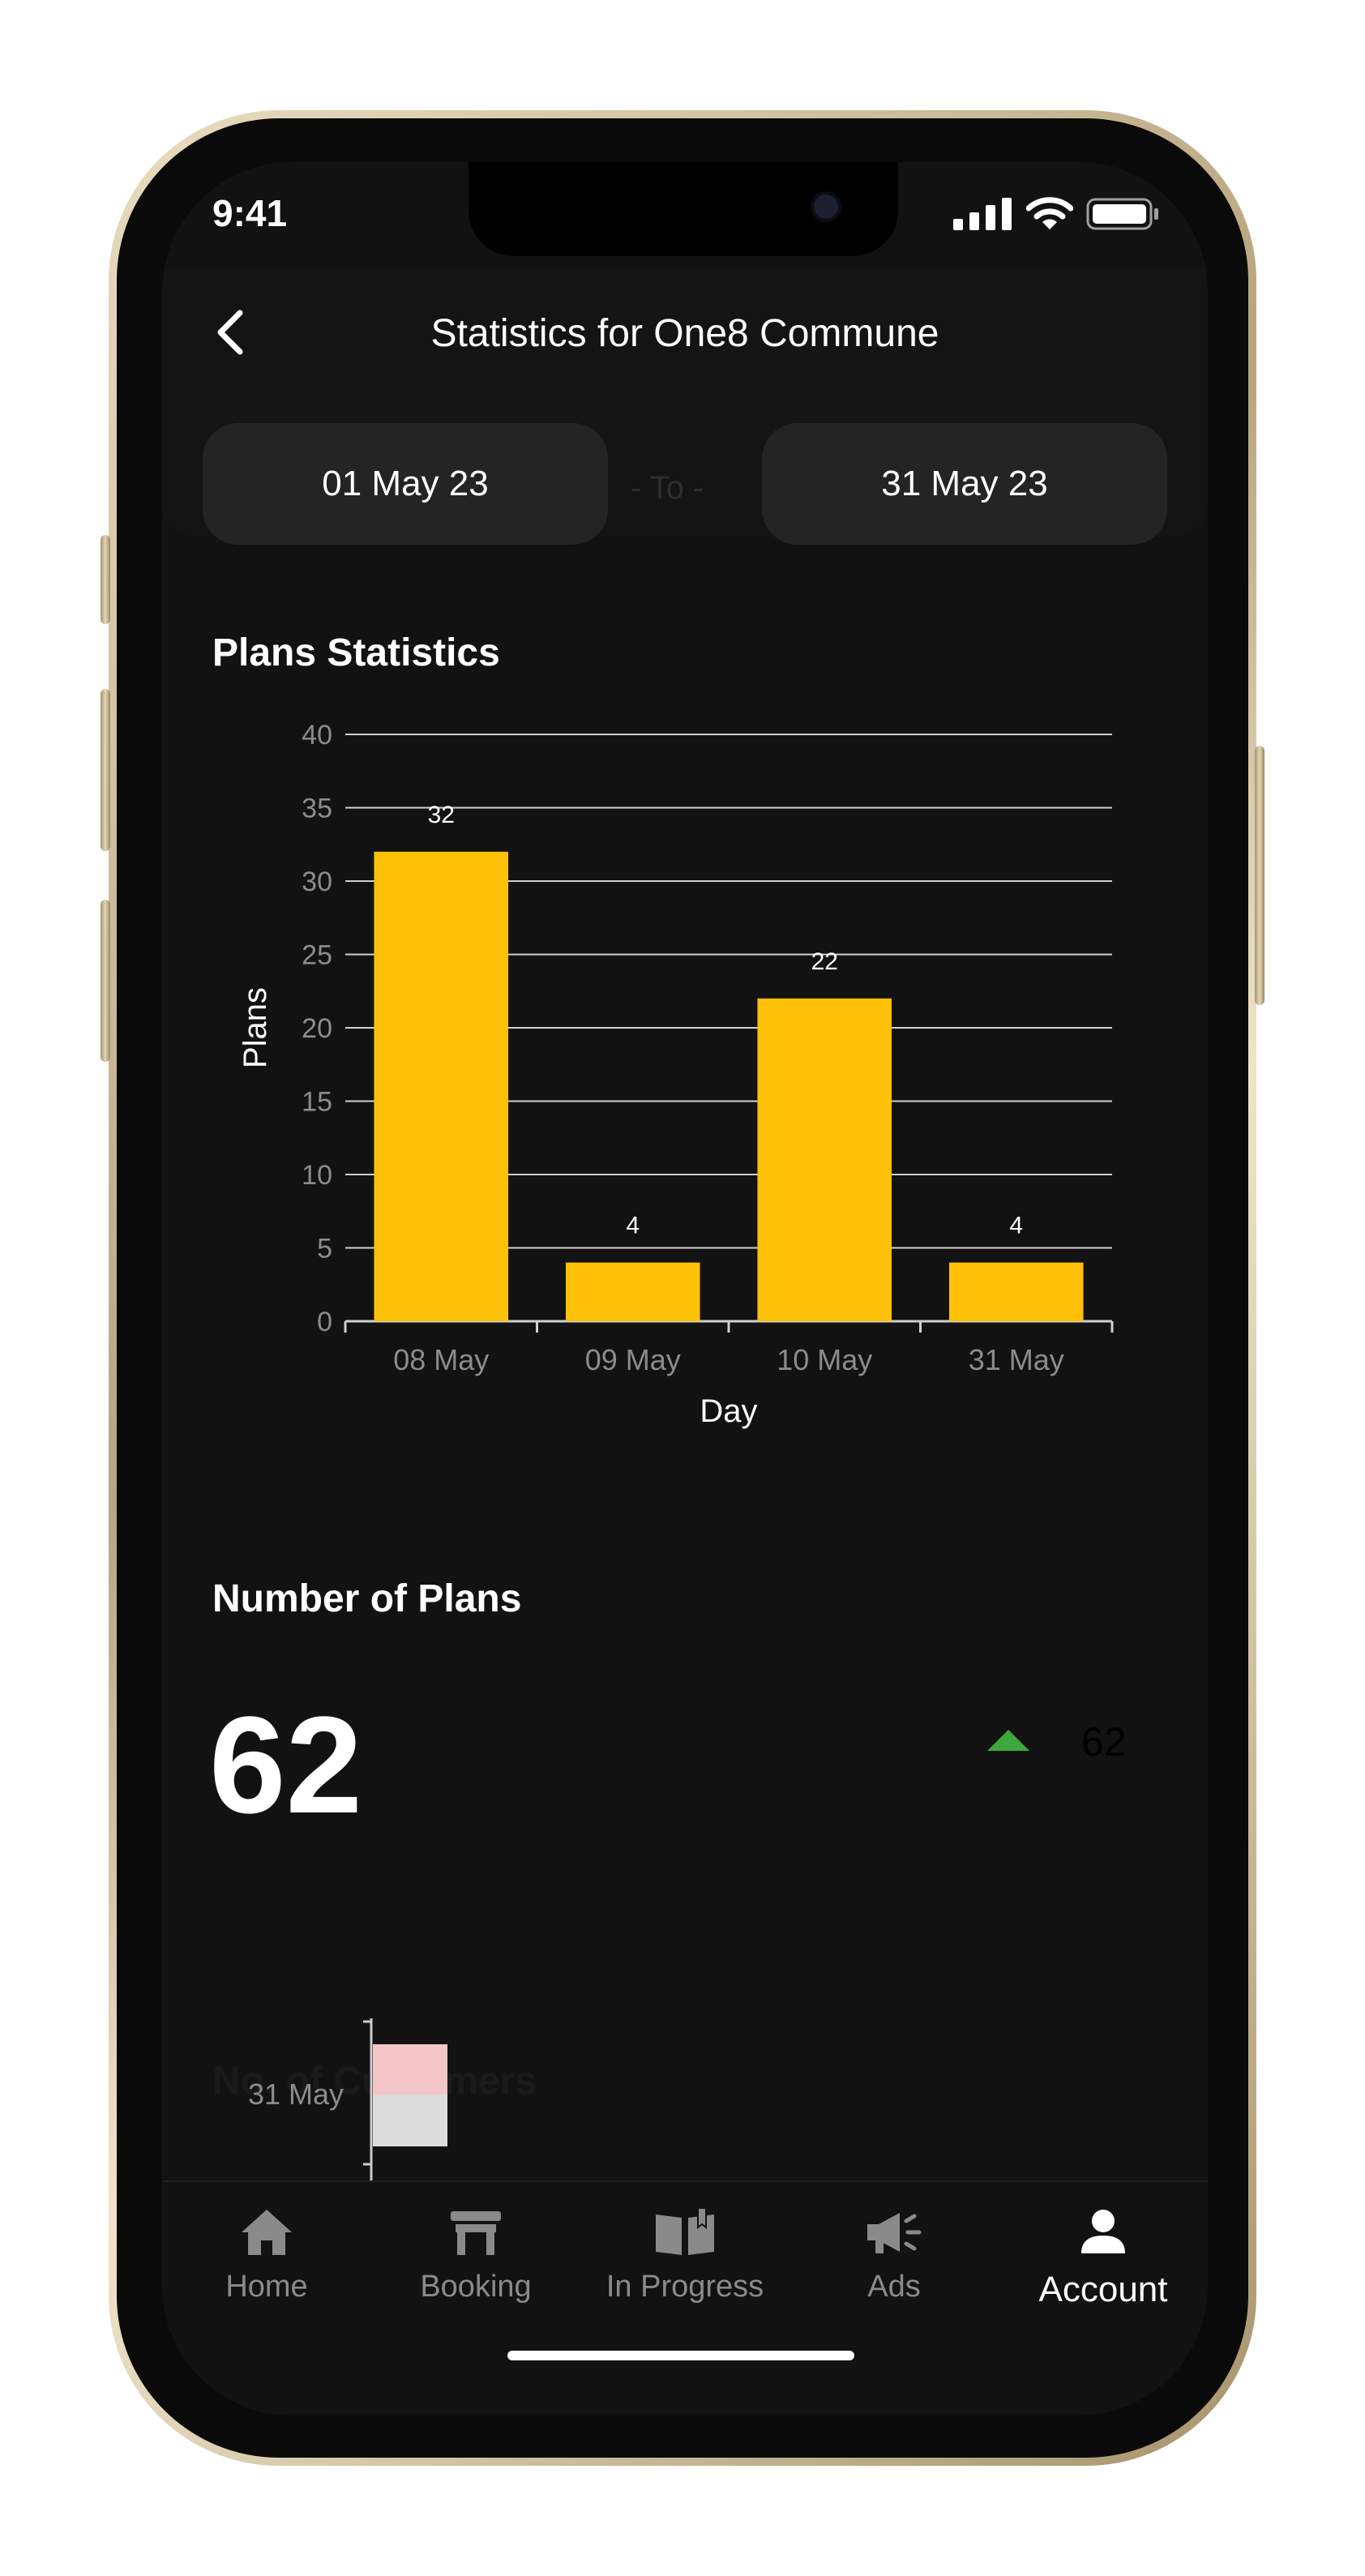 Image resolution: width=1365 pixels, height=2576 pixels. I want to click on notch, so click(683, 209).